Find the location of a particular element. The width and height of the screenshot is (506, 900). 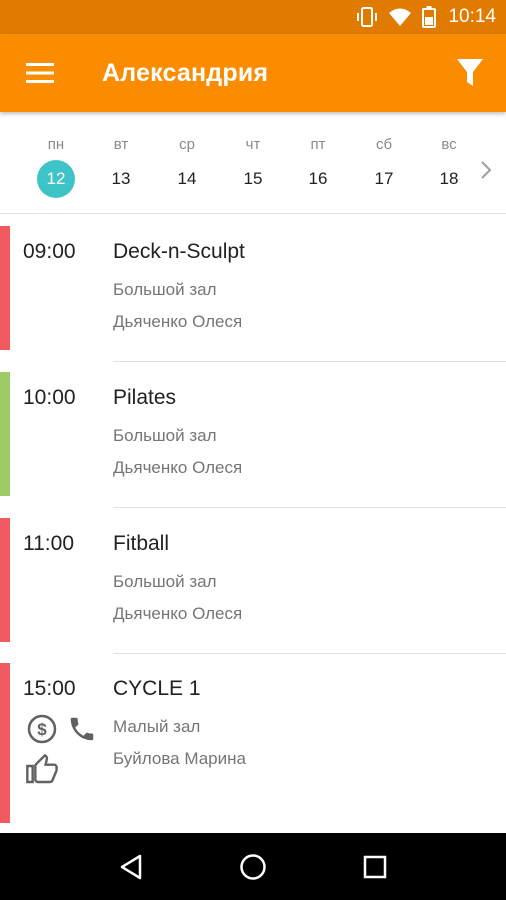

day-of-week: сб is located at coordinates (384, 144).